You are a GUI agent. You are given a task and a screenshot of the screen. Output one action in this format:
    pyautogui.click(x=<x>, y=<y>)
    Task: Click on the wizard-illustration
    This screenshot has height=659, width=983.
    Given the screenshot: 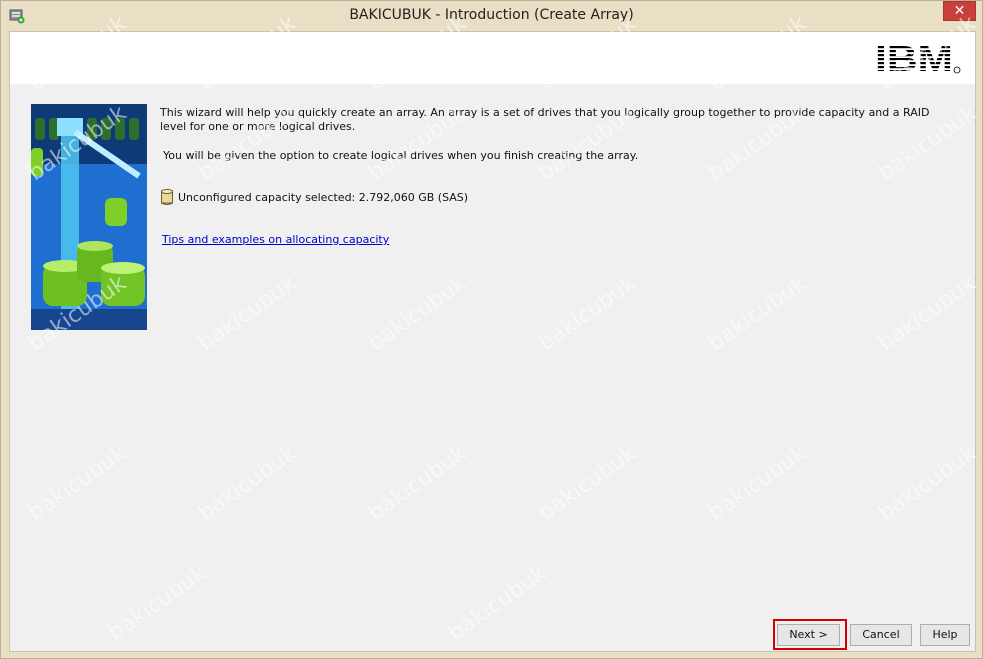 What is the action you would take?
    pyautogui.click(x=89, y=217)
    